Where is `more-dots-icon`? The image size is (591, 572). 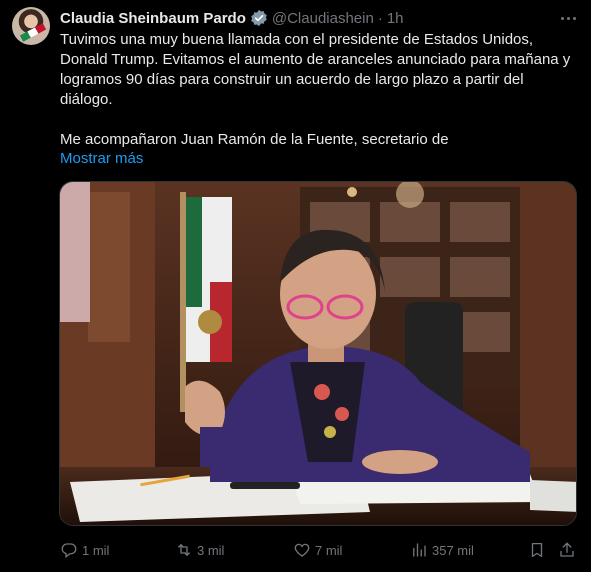 more-dots-icon is located at coordinates (562, 18).